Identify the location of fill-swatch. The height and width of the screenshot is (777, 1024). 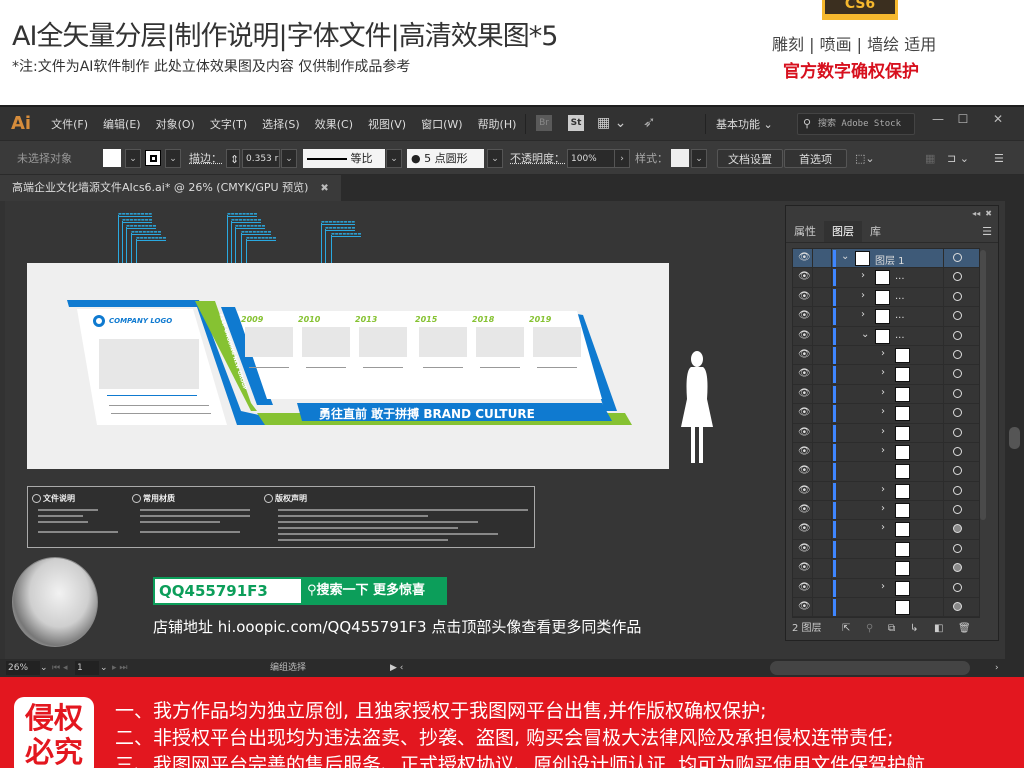
(112, 158).